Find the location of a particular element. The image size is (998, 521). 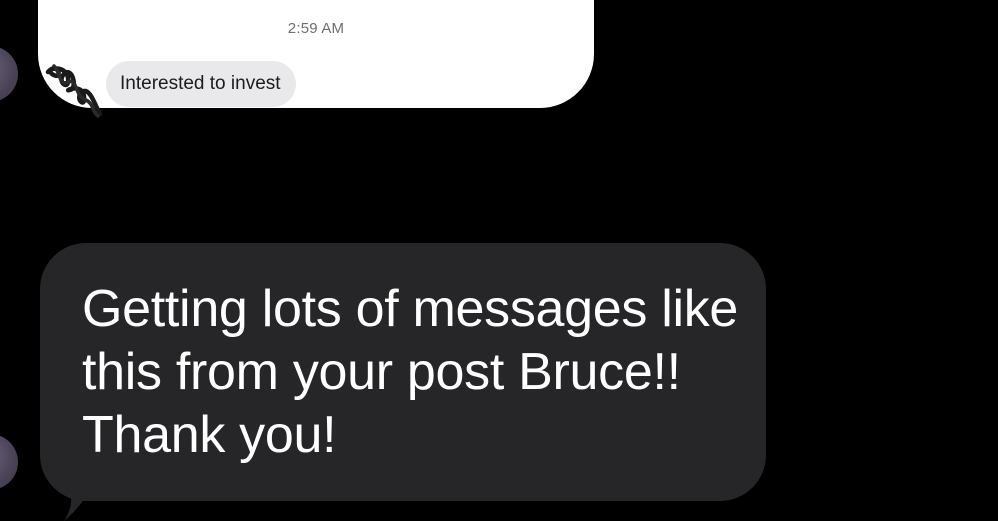

scribble-redaction-icon is located at coordinates (74, 91).